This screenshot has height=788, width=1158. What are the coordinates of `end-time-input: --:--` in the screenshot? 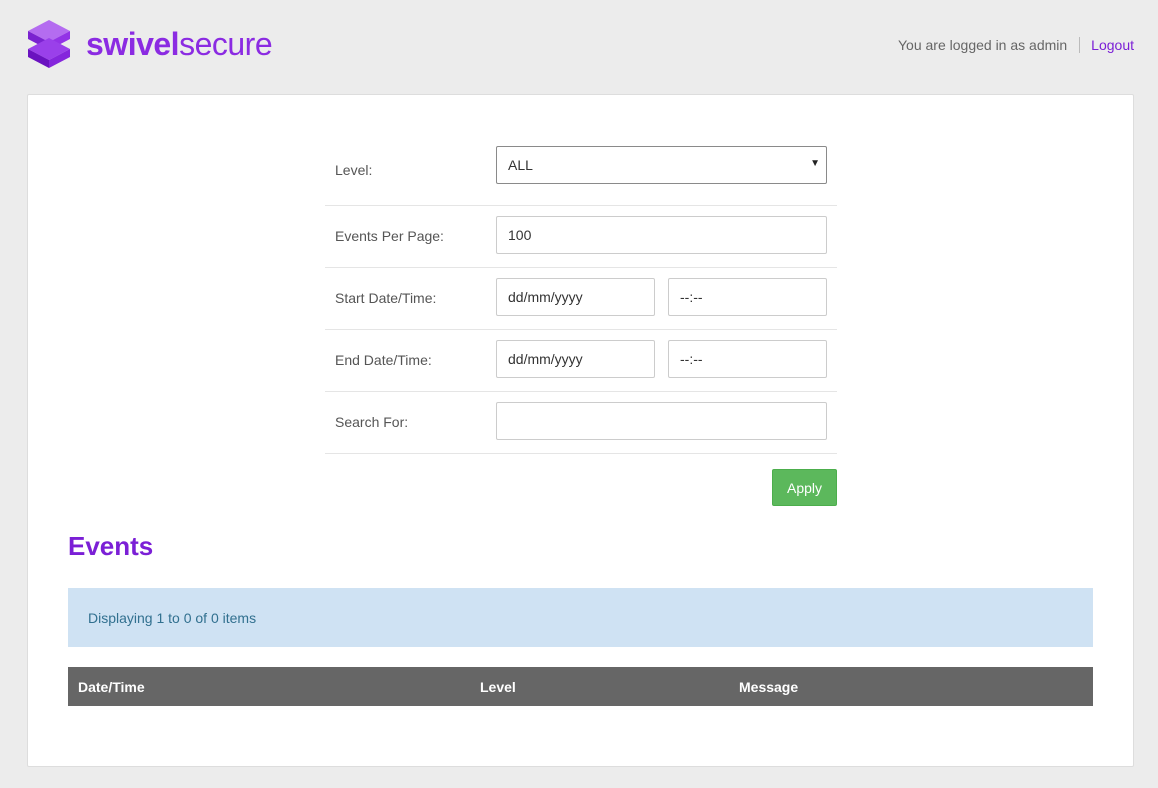 It's located at (747, 359).